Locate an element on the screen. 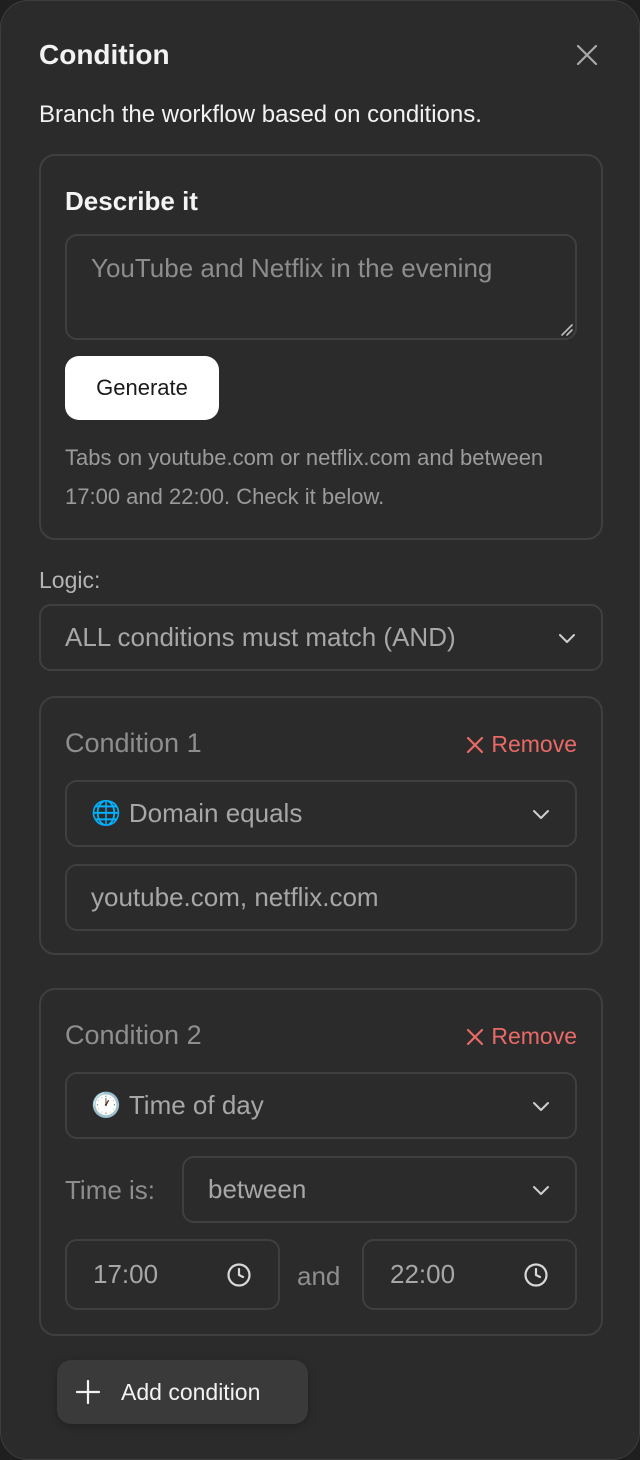 Image resolution: width=640 pixels, height=1460 pixels. start-time-value: 17:00 is located at coordinates (126, 1274).